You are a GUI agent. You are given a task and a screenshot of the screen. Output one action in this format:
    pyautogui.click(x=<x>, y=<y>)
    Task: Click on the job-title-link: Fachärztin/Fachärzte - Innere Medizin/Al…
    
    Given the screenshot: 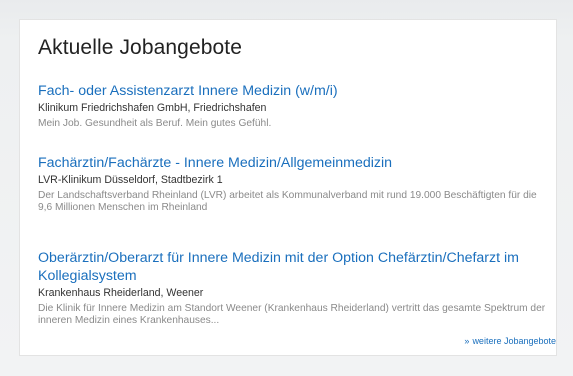 What is the action you would take?
    pyautogui.click(x=295, y=163)
    